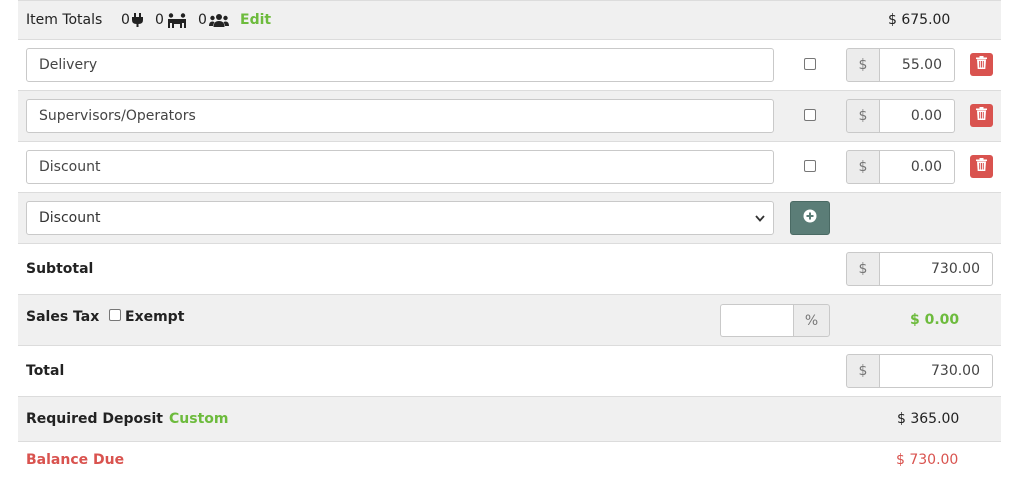  Describe the element at coordinates (255, 20) in the screenshot. I see `edit-link: Edit` at that location.